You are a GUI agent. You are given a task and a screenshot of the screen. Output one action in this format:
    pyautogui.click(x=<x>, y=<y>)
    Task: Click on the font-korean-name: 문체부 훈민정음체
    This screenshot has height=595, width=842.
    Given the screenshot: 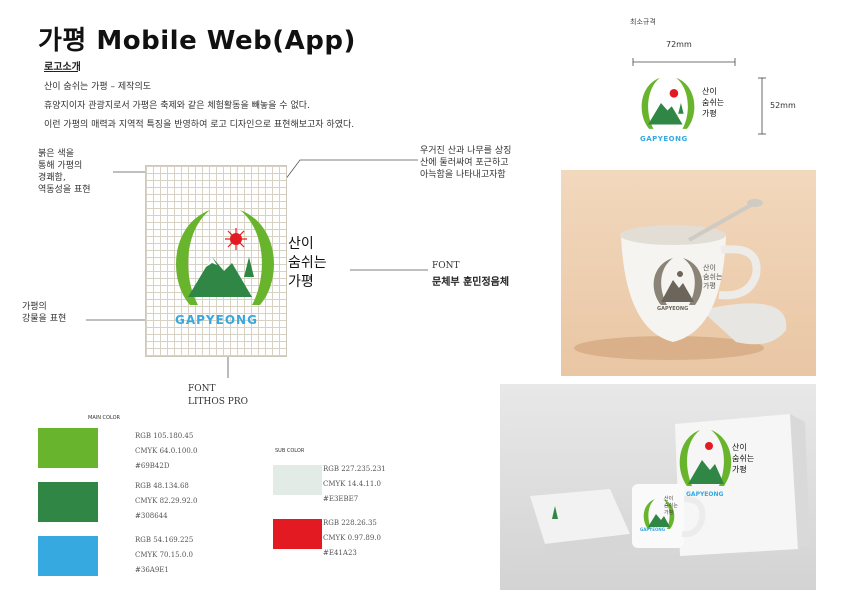 What is the action you would take?
    pyautogui.click(x=471, y=282)
    